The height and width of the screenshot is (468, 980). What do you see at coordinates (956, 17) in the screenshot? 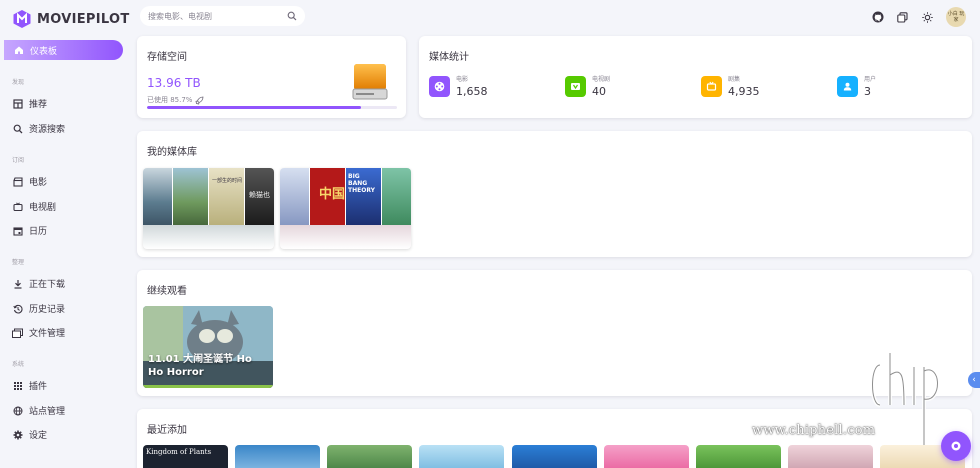
I see `user-avatar: 小白 玩 家` at bounding box center [956, 17].